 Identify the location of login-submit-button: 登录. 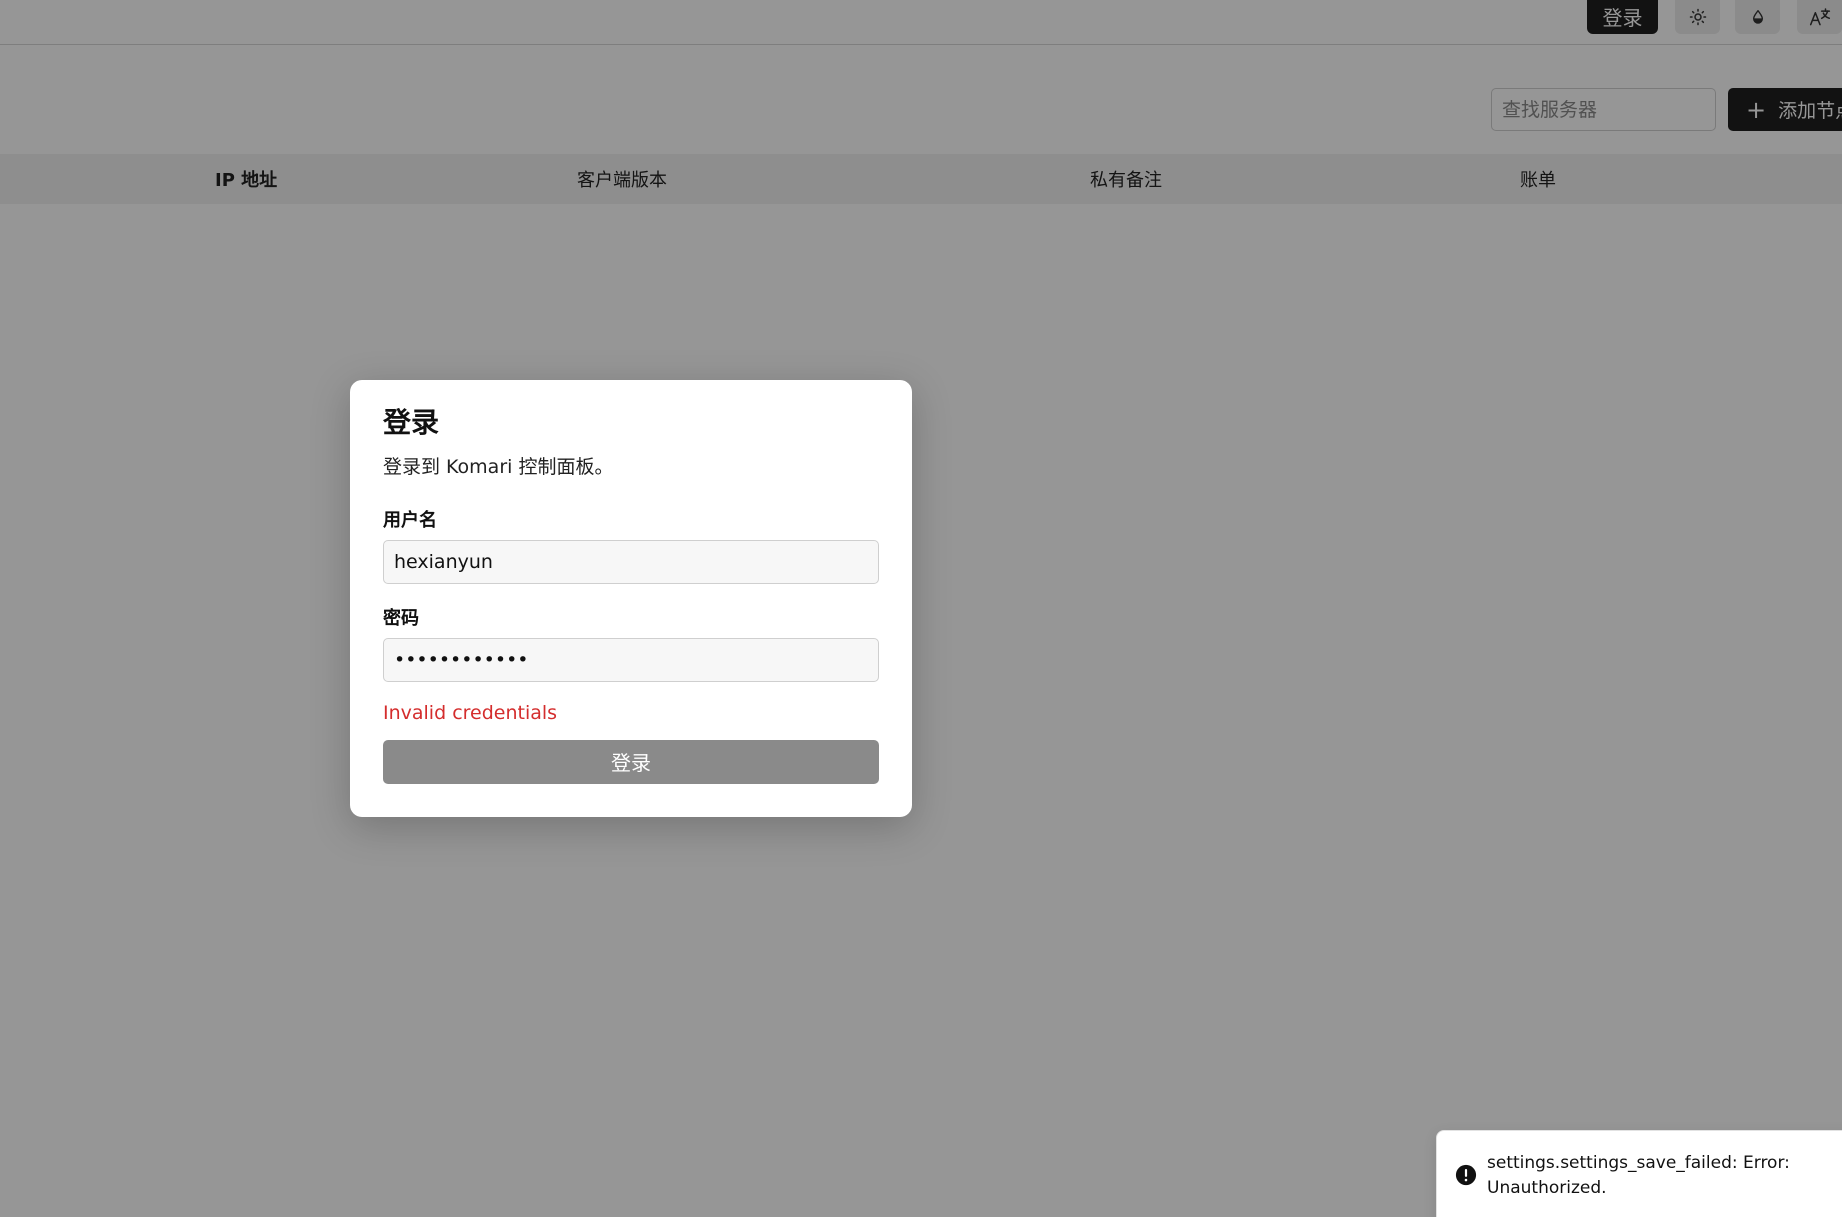
(631, 761).